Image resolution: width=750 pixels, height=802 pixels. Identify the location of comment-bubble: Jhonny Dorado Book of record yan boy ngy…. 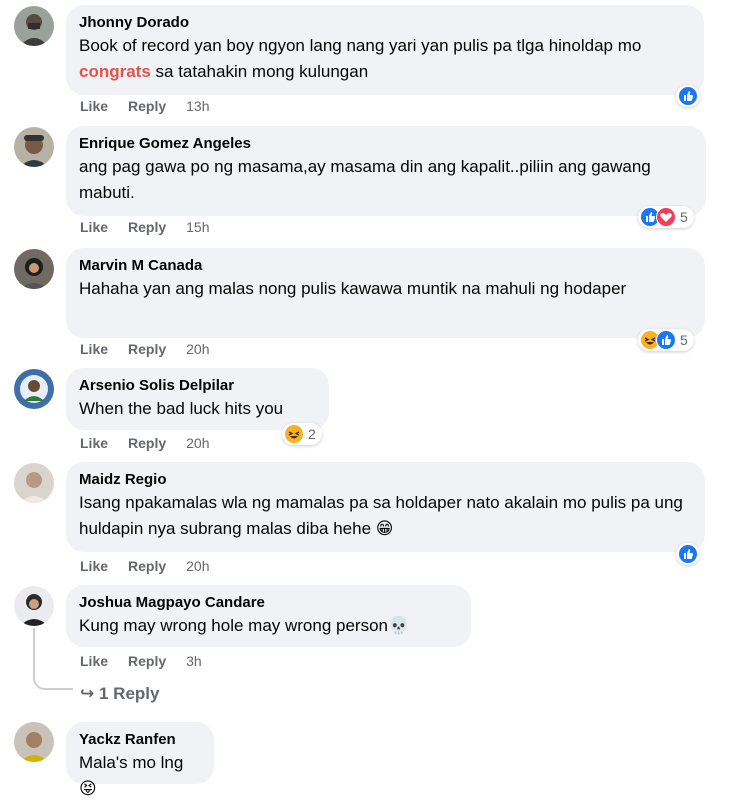
(385, 50).